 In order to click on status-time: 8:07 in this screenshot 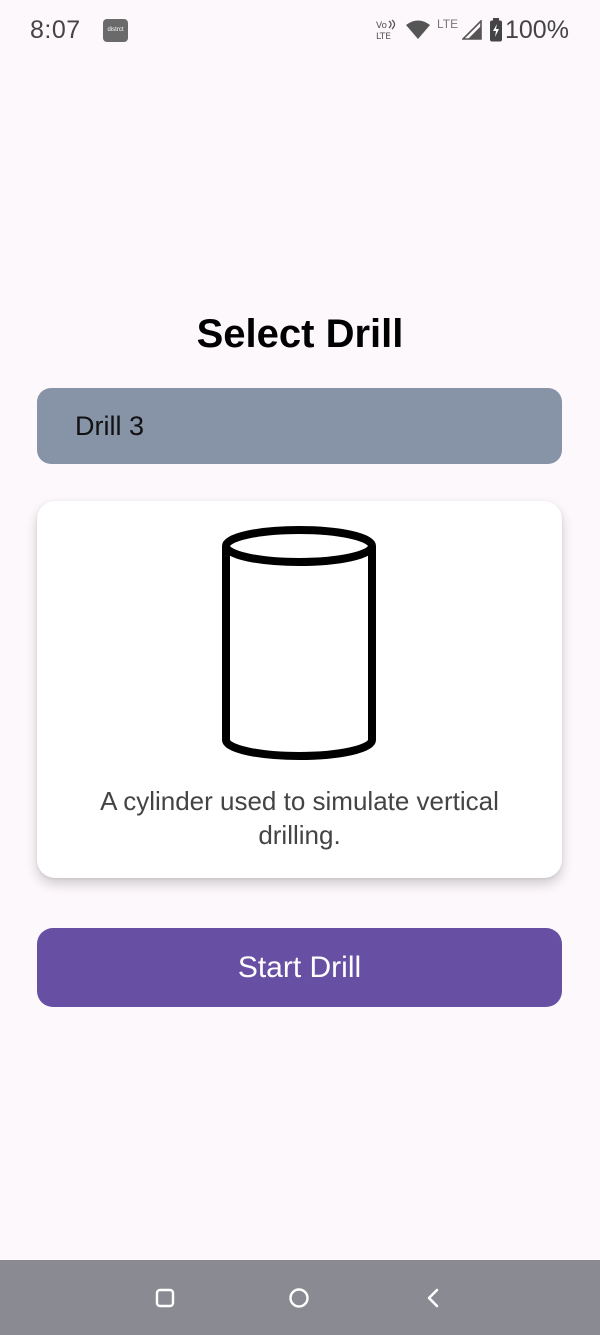, I will do `click(55, 30)`.